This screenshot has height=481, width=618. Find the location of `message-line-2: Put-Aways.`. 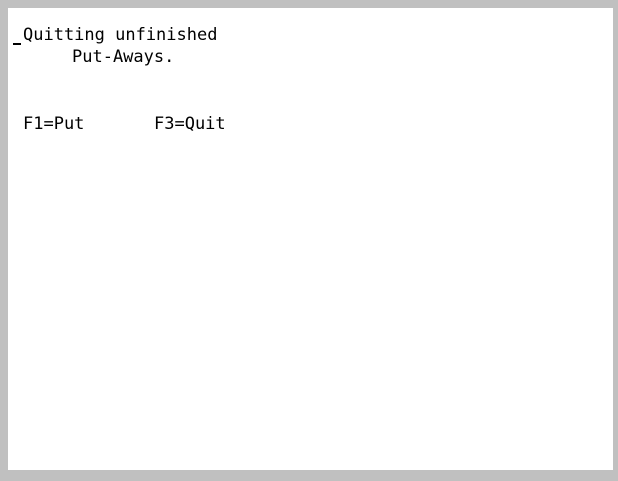

message-line-2: Put-Aways. is located at coordinates (123, 57).